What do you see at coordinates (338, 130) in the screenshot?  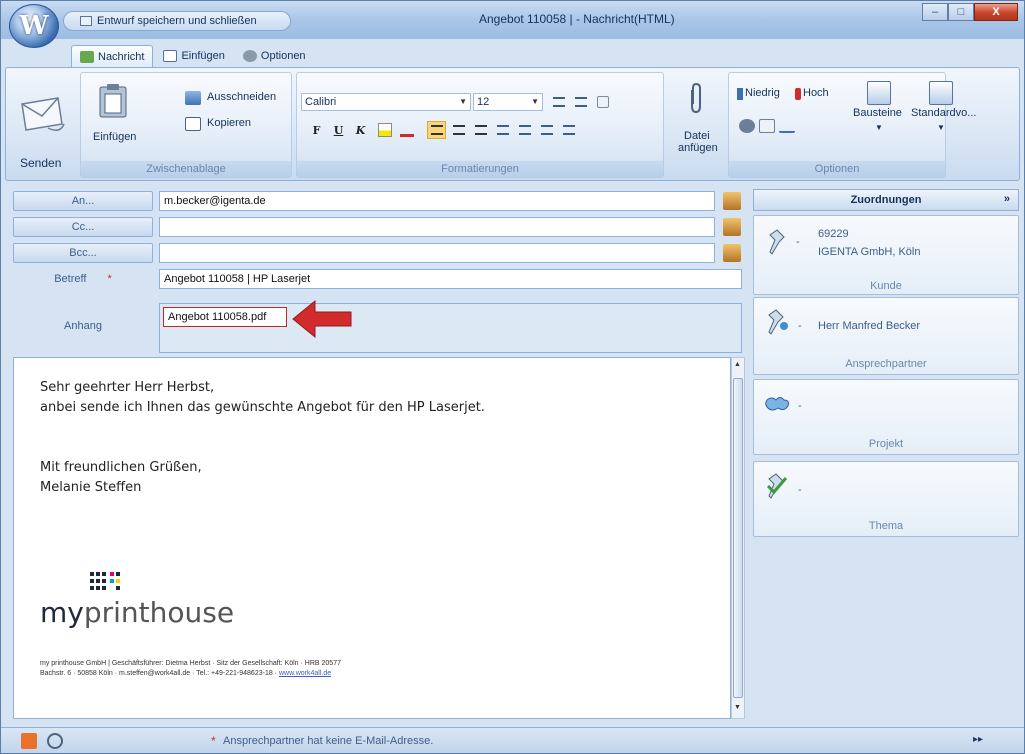 I see `underline-button: U` at bounding box center [338, 130].